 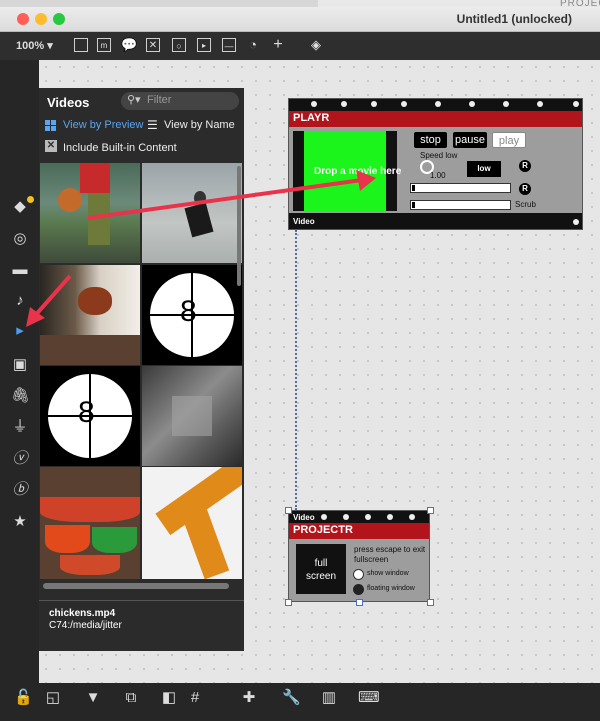 What do you see at coordinates (576, 222) in the screenshot?
I see `outlet-dot` at bounding box center [576, 222].